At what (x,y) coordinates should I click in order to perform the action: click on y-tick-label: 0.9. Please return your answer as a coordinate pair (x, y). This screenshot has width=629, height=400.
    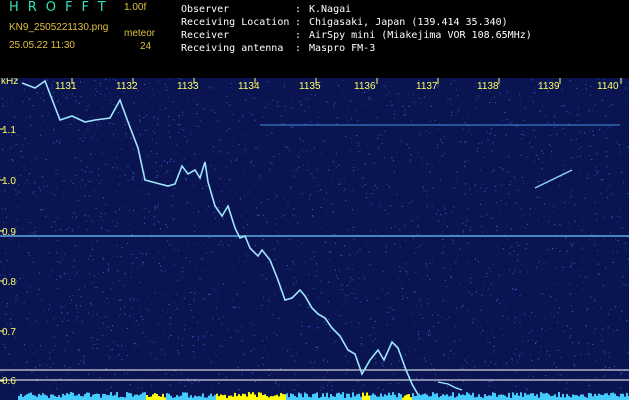
    Looking at the image, I should click on (9, 232).